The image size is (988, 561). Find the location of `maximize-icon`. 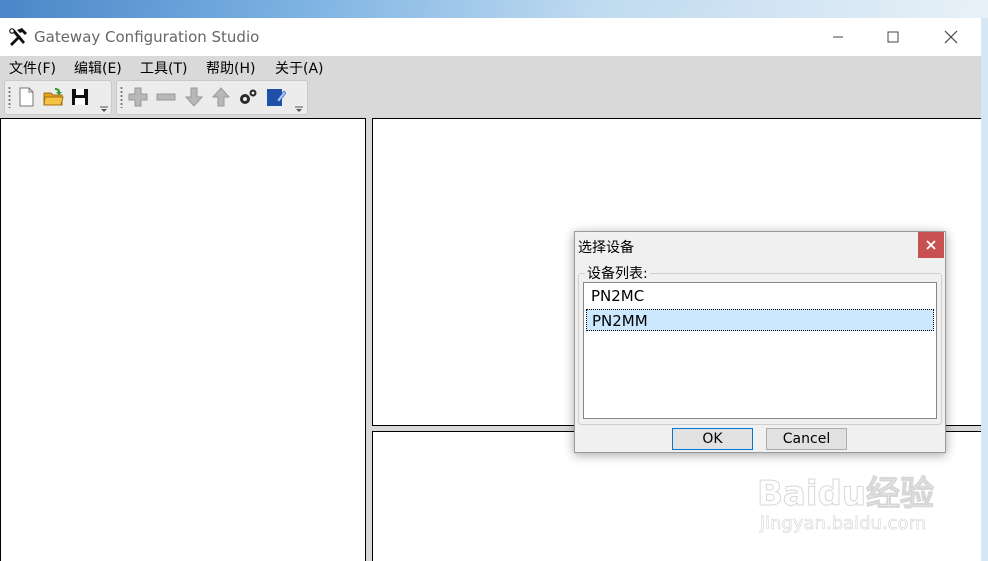

maximize-icon is located at coordinates (893, 37).